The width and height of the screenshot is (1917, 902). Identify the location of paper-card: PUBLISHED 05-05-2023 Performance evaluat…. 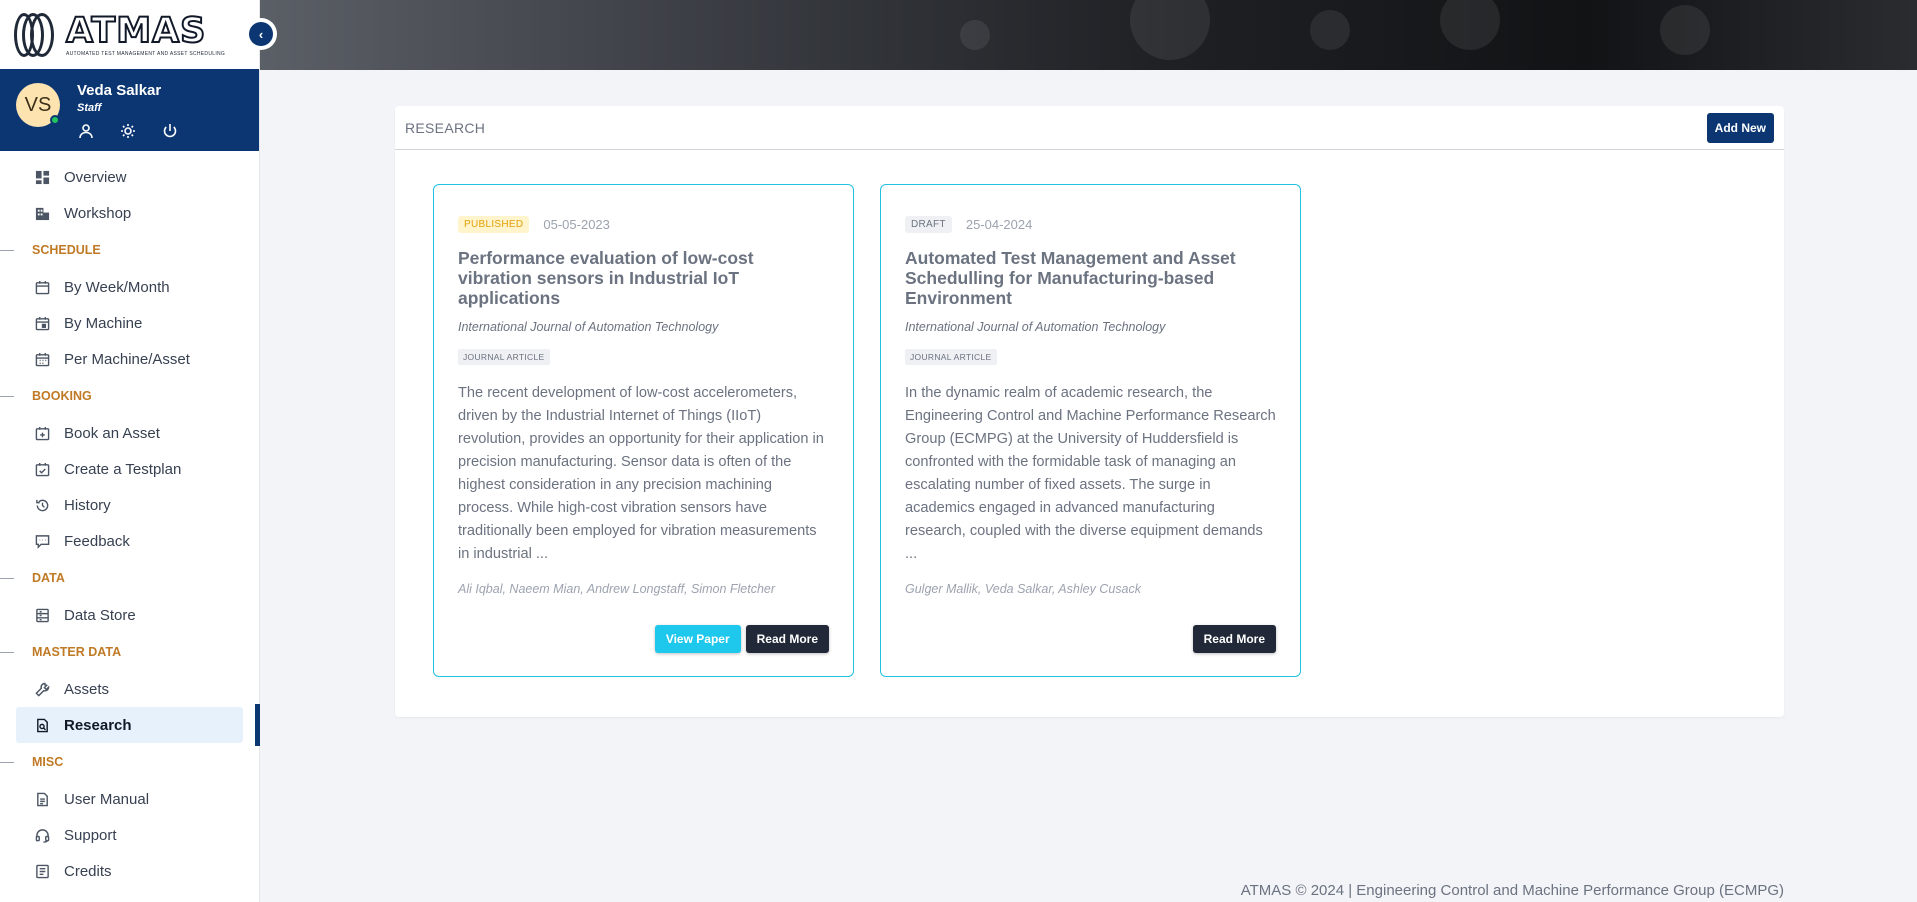
(643, 430).